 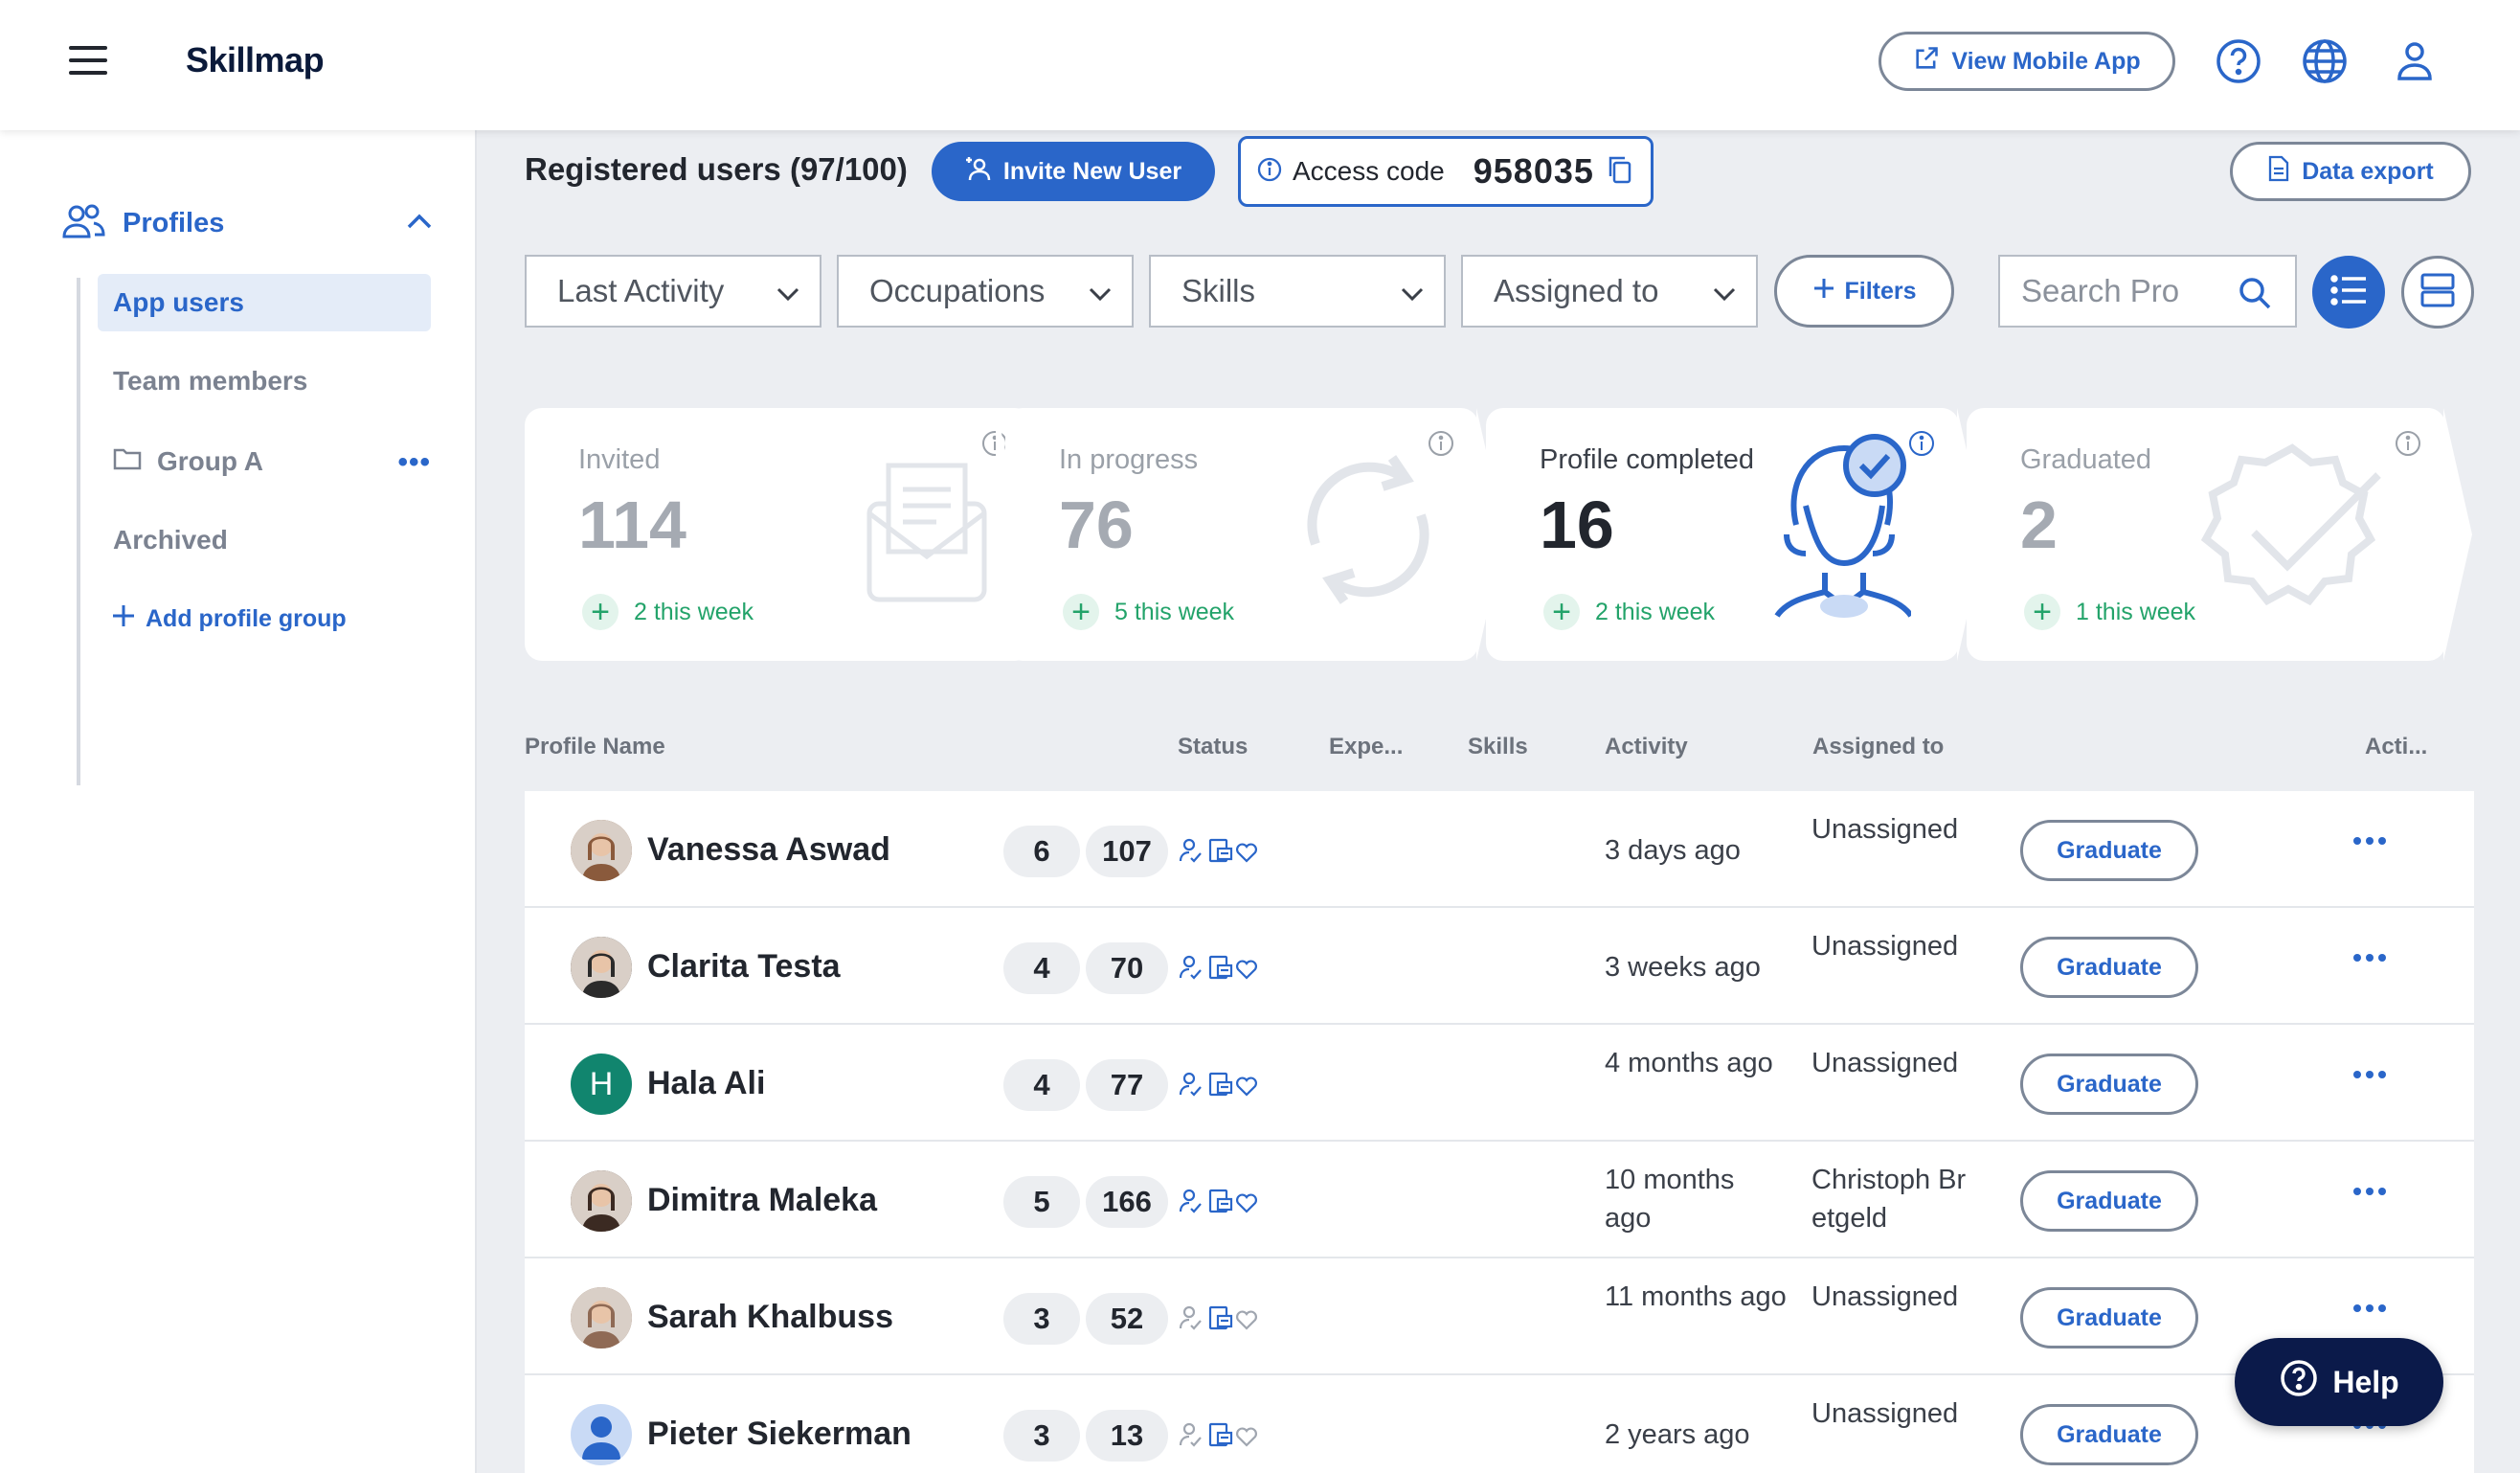 I want to click on copy-icon, so click(x=1620, y=172).